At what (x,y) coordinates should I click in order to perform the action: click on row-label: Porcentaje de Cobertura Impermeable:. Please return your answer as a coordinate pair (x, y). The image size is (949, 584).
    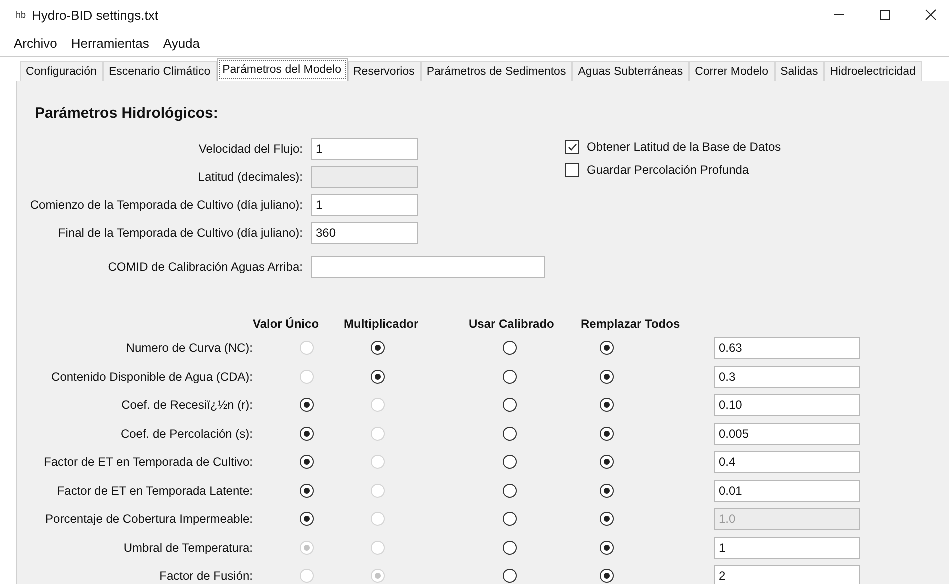
    Looking at the image, I should click on (149, 519).